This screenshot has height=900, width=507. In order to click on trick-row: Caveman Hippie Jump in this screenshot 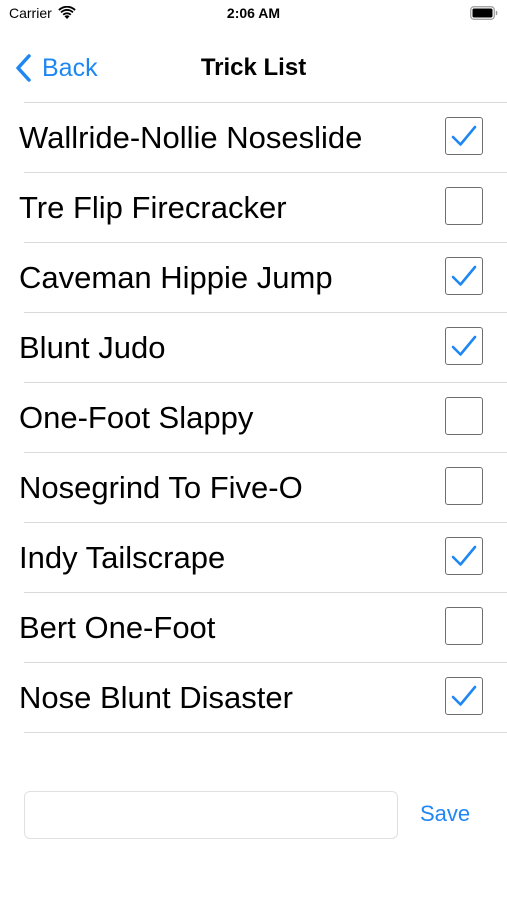, I will do `click(263, 278)`.